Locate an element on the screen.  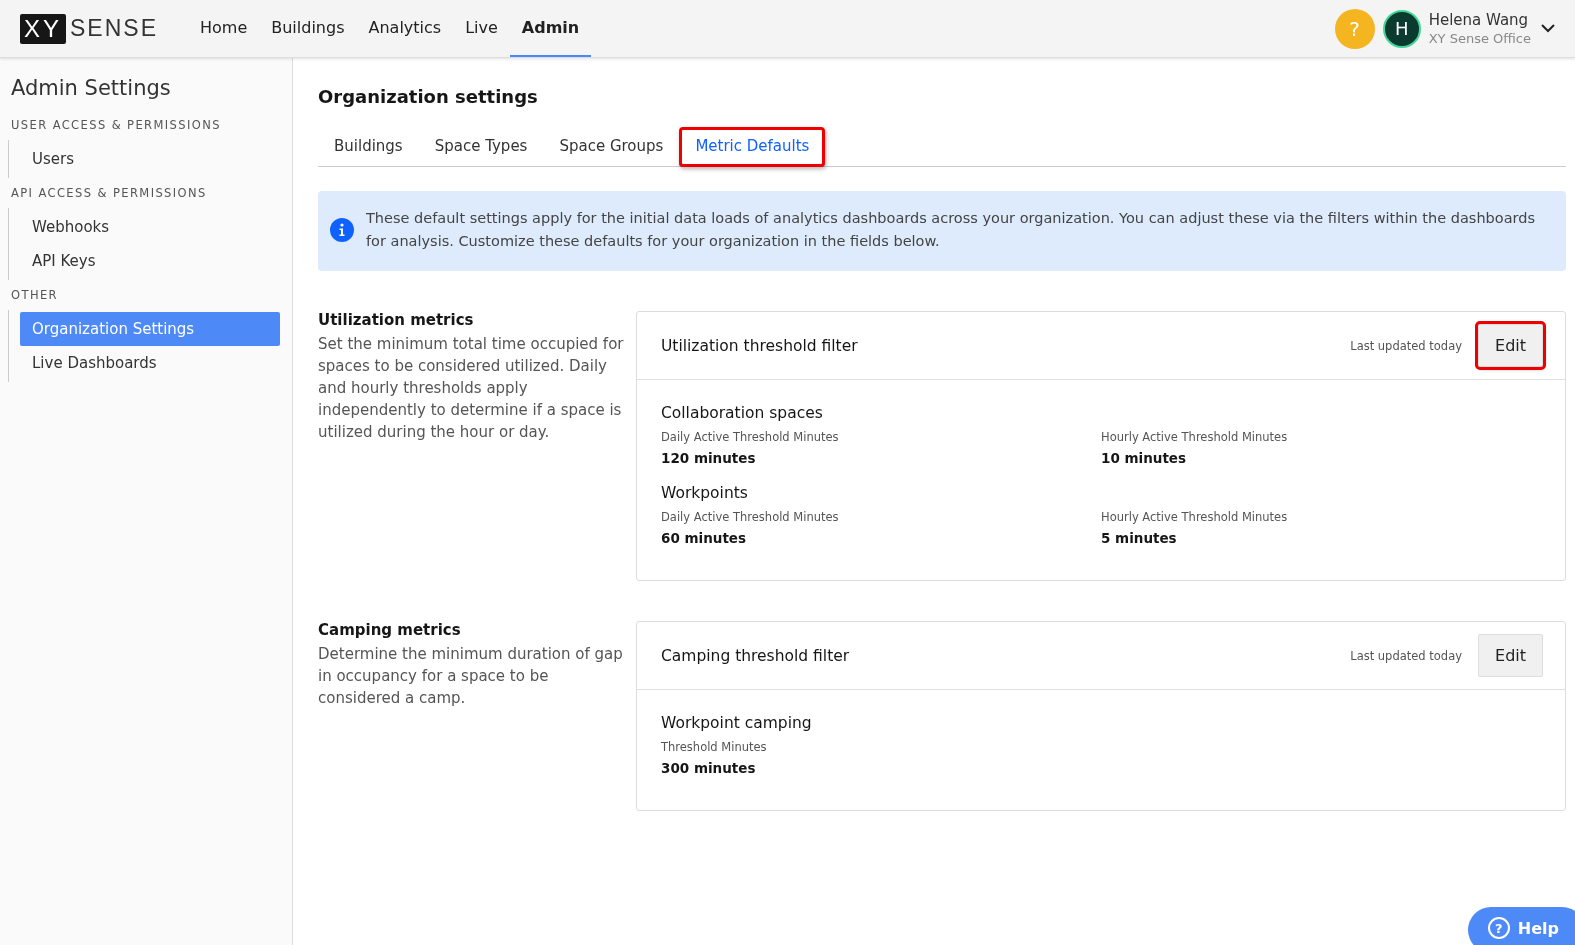
tab: Metric Defaults is located at coordinates (752, 147).